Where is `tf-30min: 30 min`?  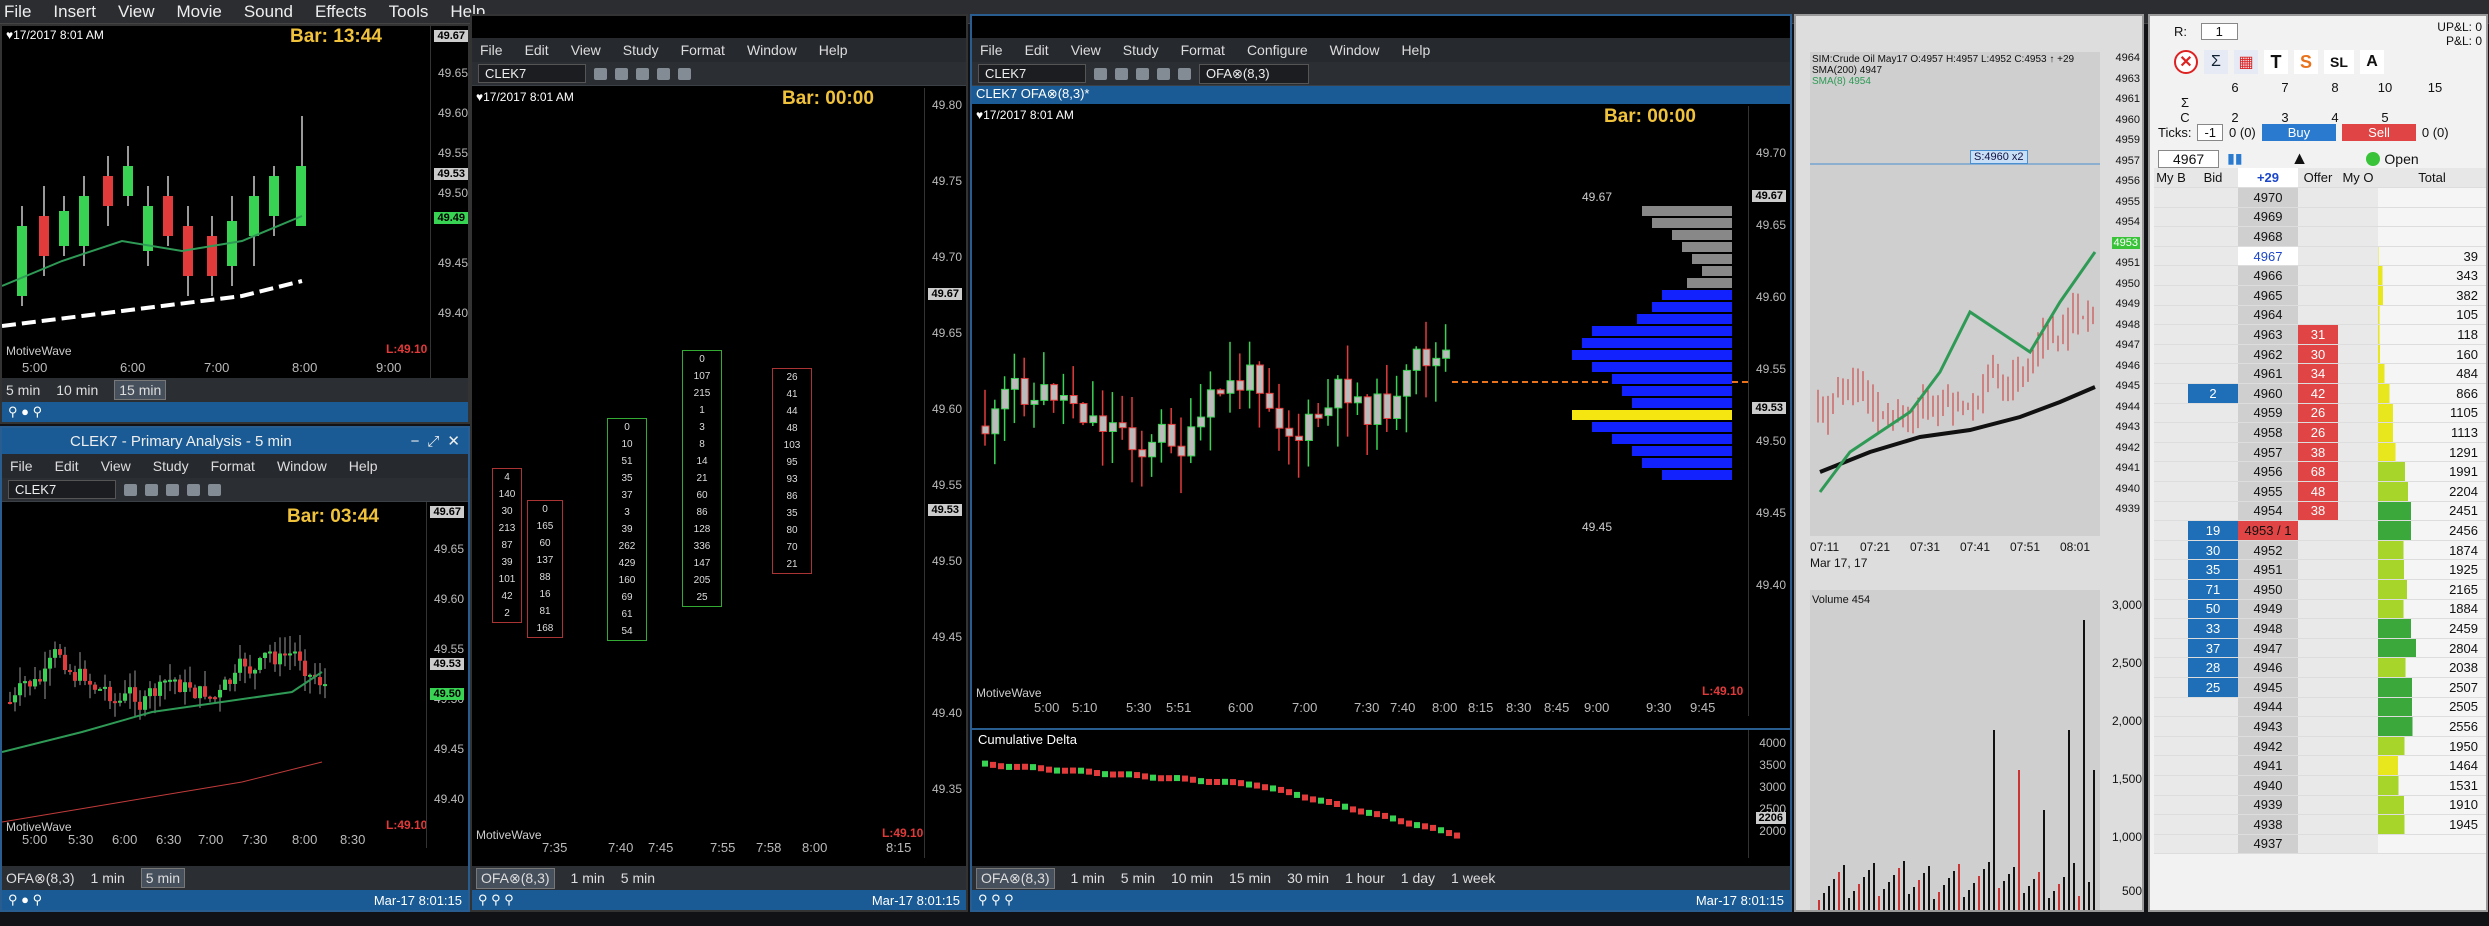
tf-30min: 30 min is located at coordinates (1308, 878).